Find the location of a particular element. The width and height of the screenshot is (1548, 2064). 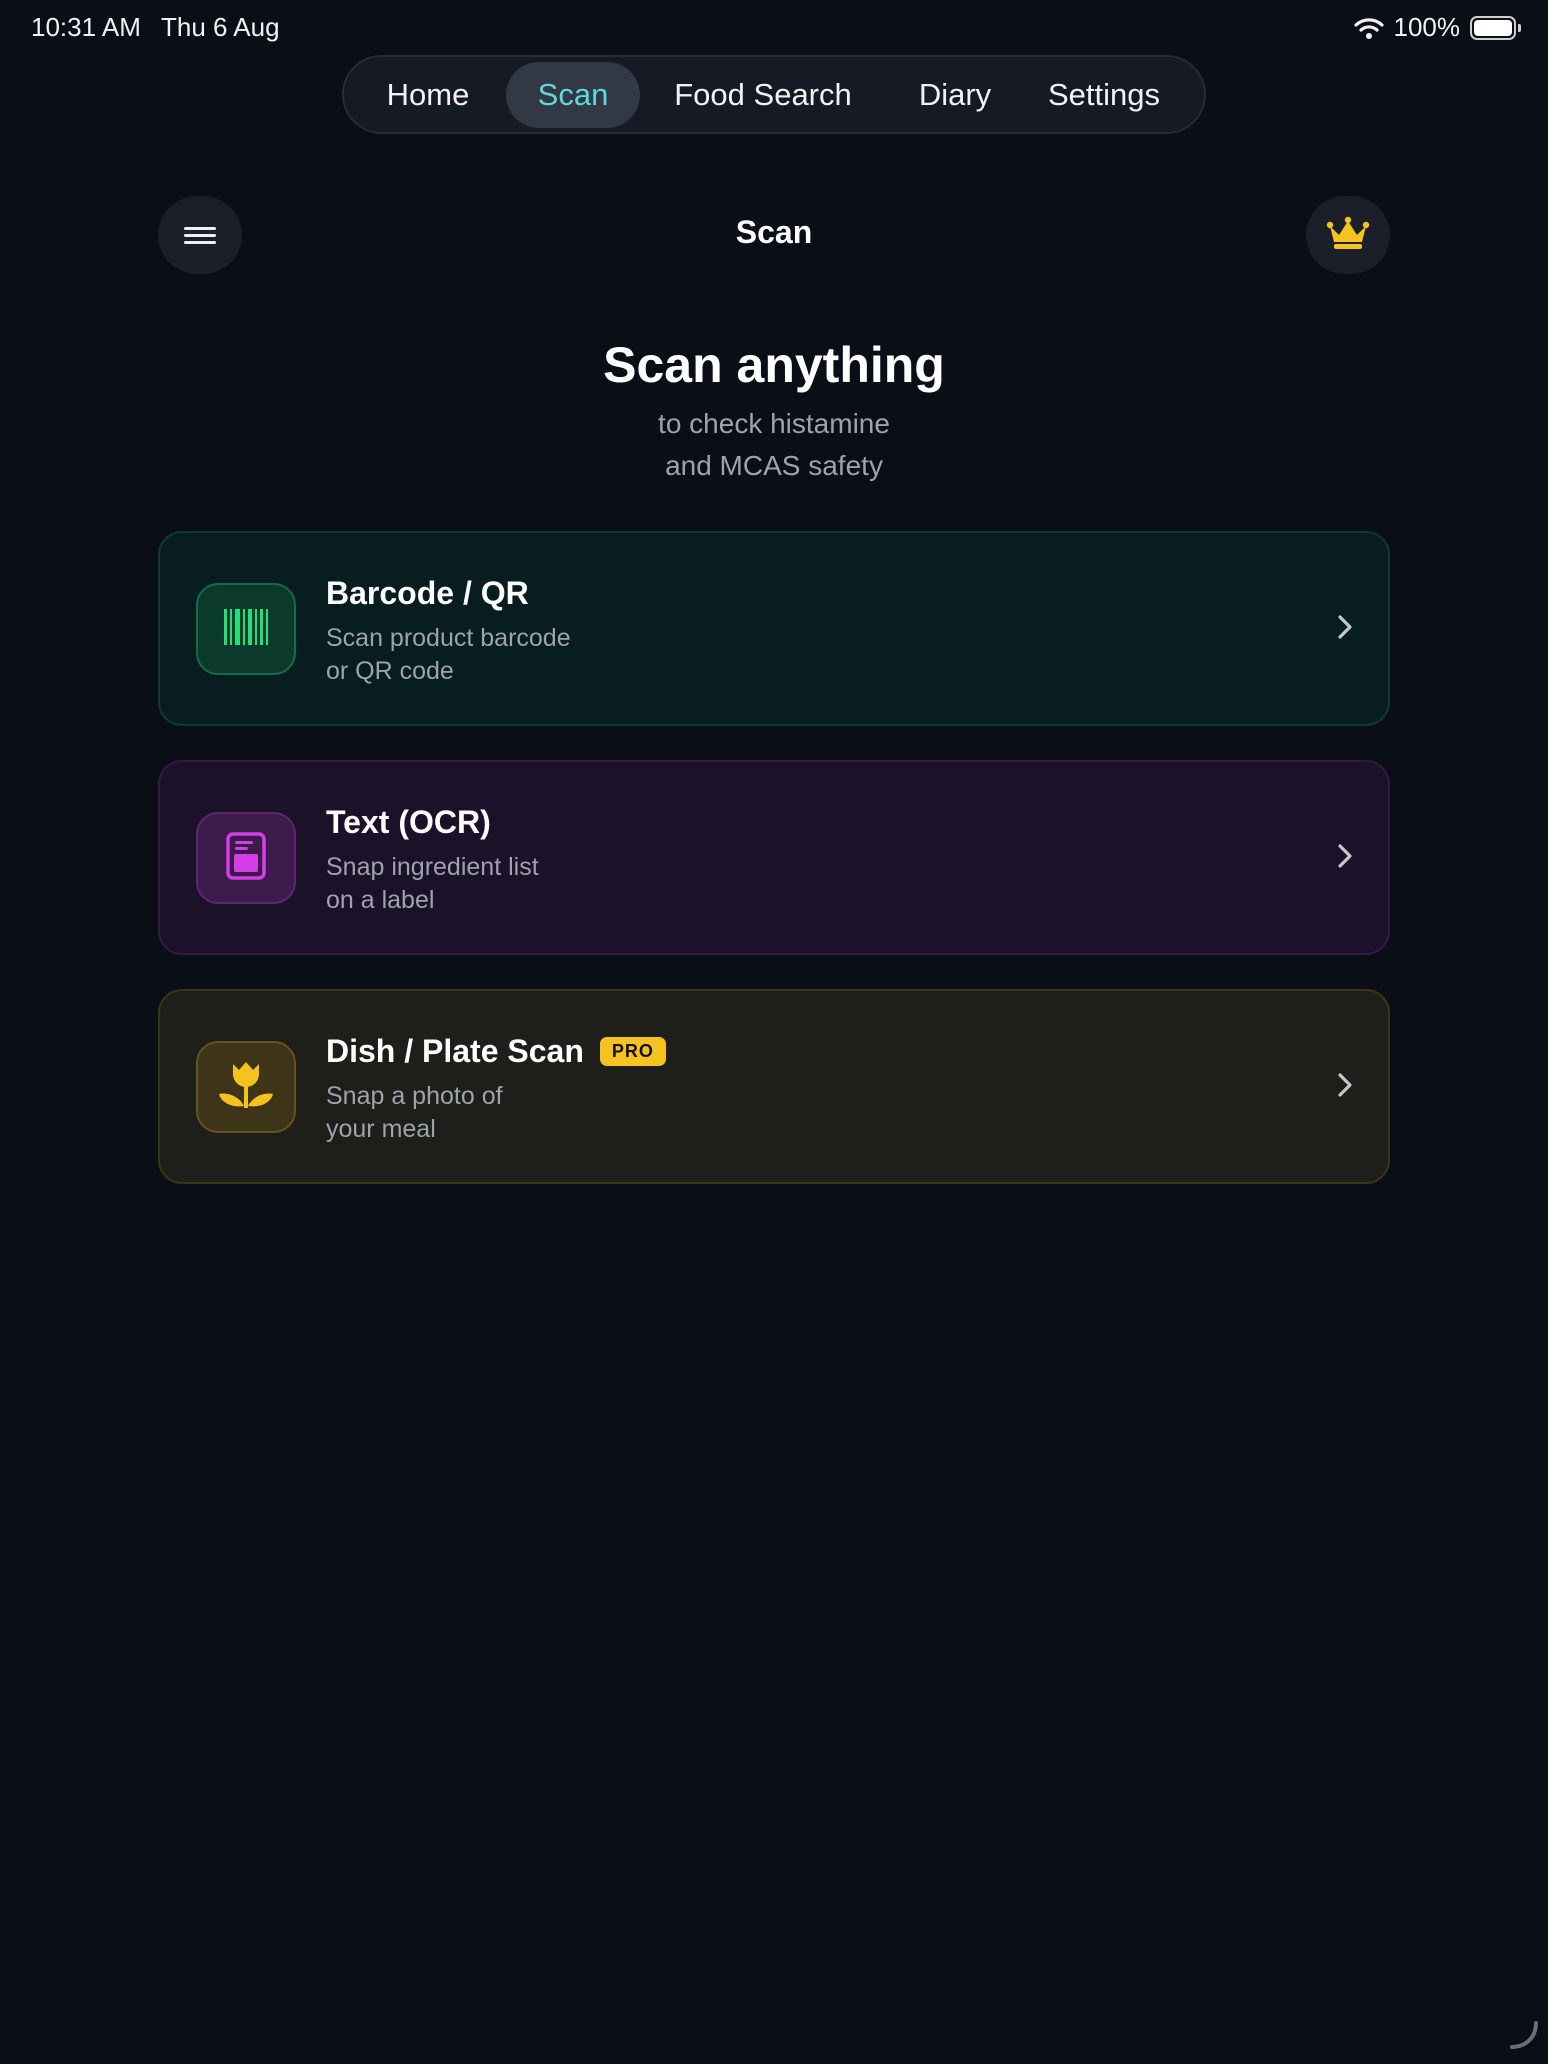

tulip-icon is located at coordinates (246, 1087).